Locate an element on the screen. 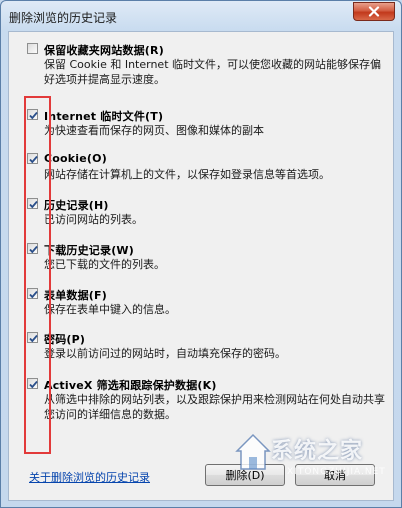 The height and width of the screenshot is (508, 402). about-delete-history-link: 关于删除浏览的历史记录 is located at coordinates (89, 477).